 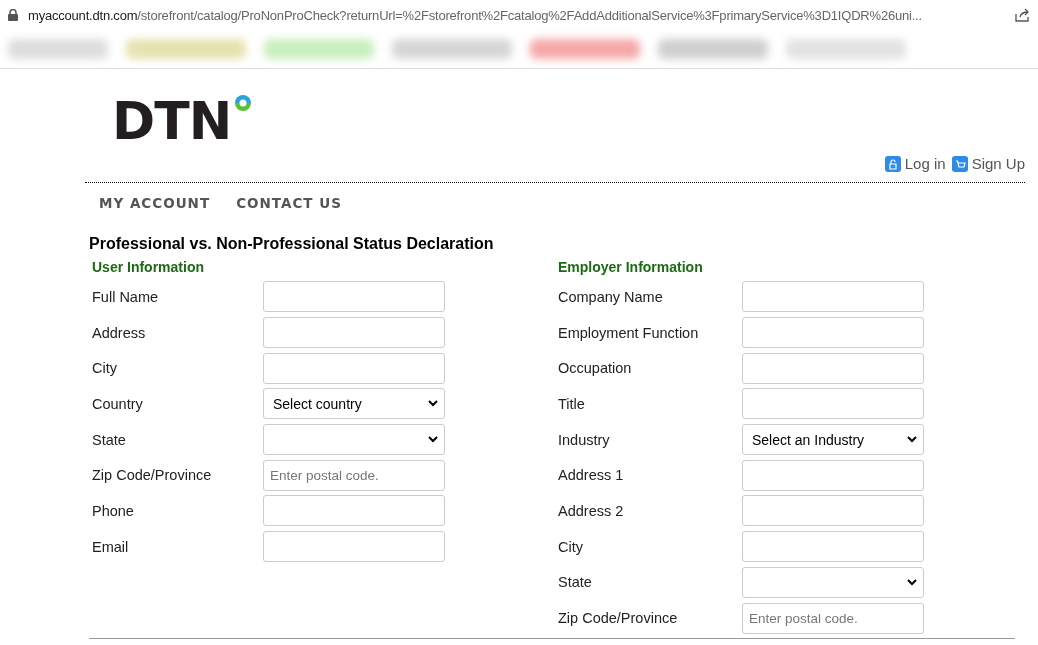 I want to click on field-label: Company Name, so click(x=611, y=296).